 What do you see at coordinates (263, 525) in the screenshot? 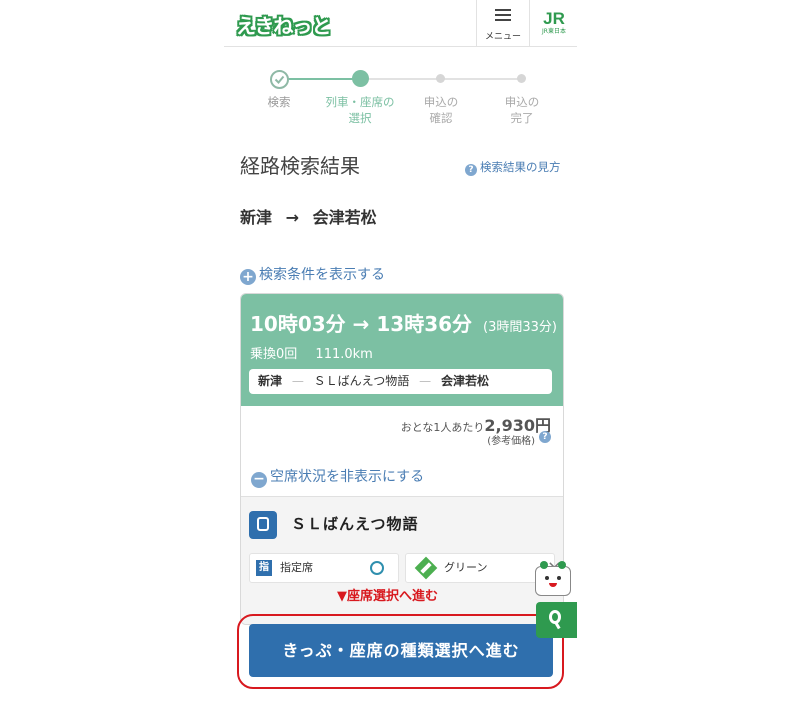
I see `train-icon` at bounding box center [263, 525].